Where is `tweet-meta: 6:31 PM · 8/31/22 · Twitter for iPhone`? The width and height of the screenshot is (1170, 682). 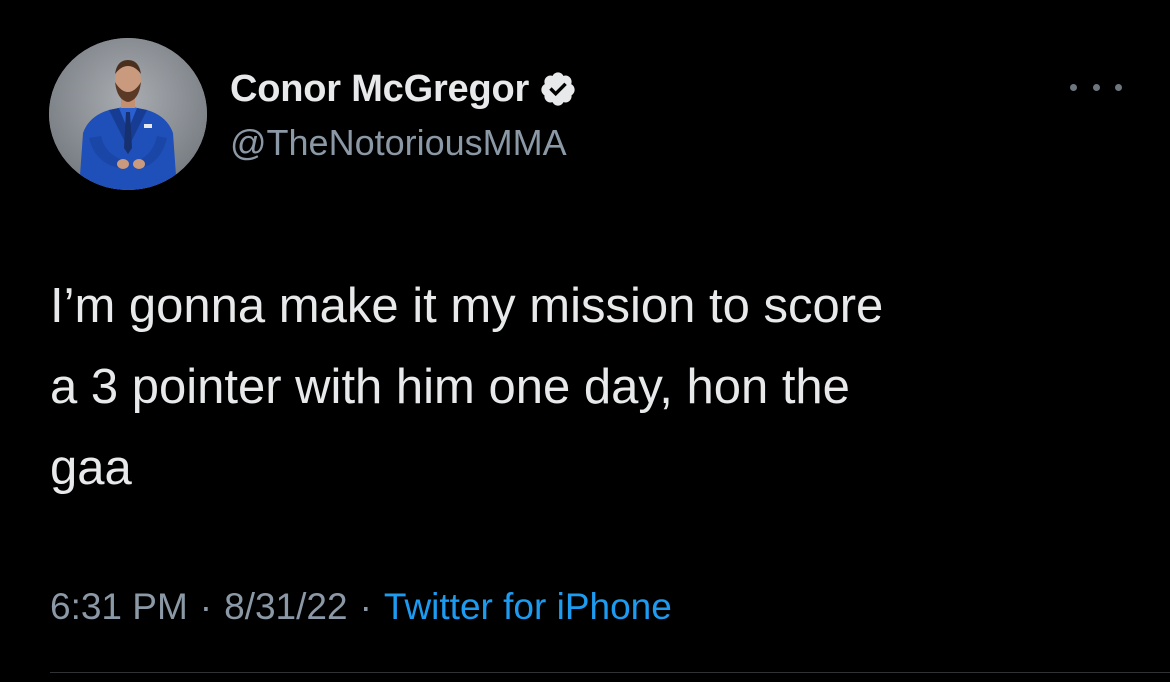
tweet-meta: 6:31 PM · 8/31/22 · Twitter for iPhone is located at coordinates (361, 607).